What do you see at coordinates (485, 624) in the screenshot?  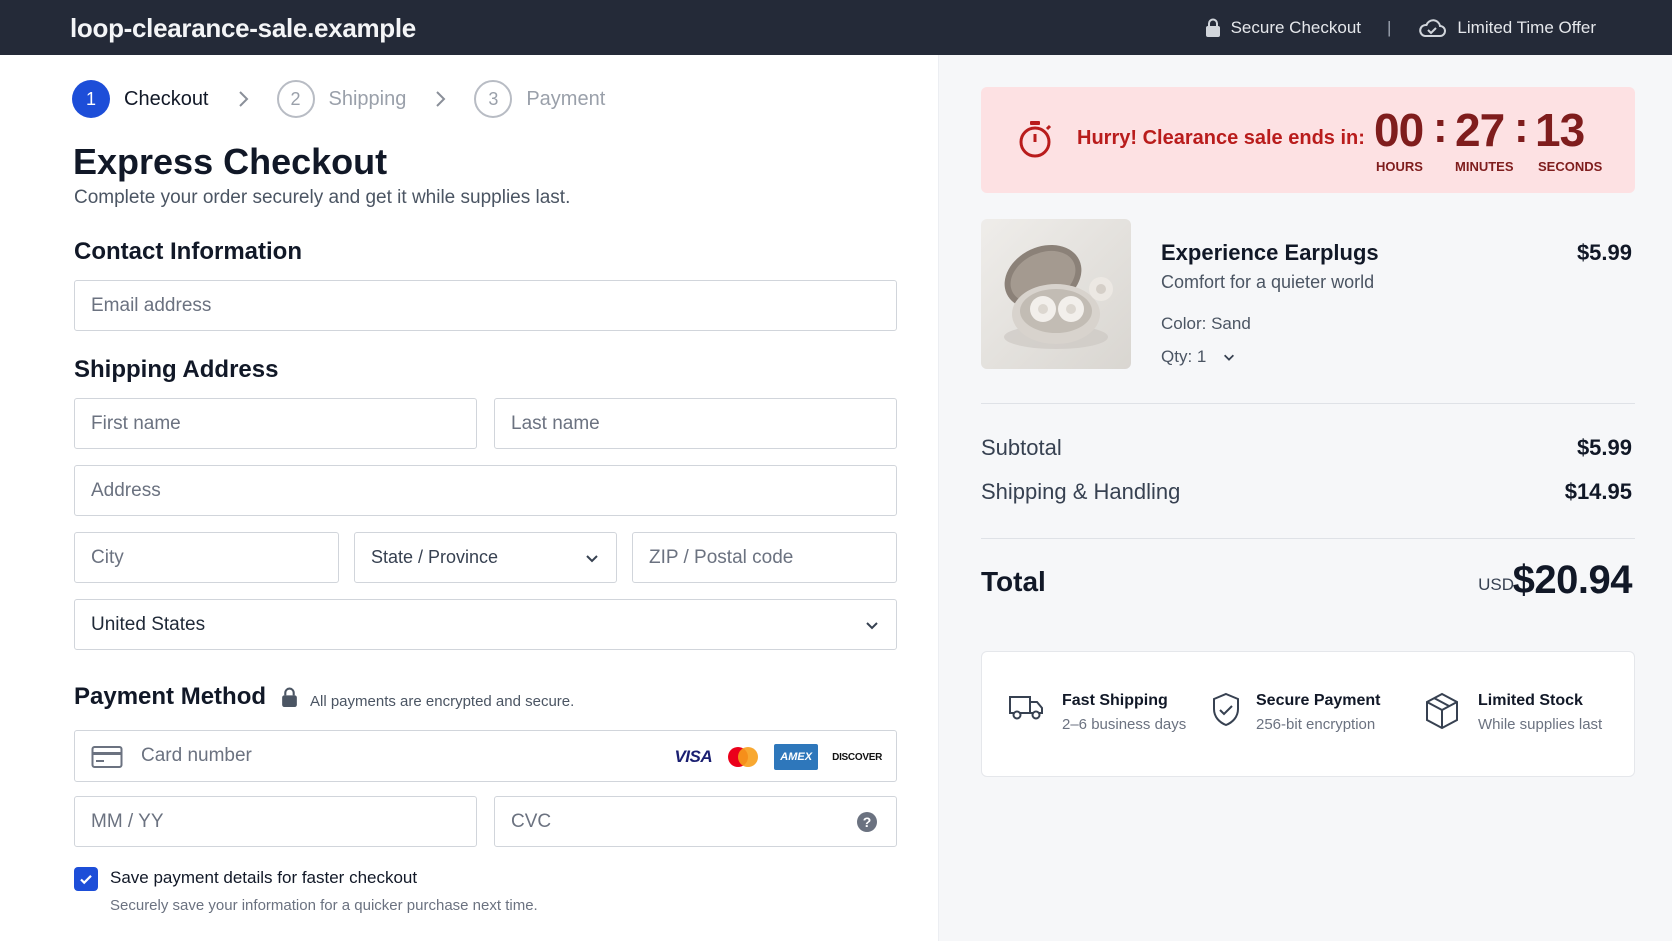 I see `country-select: United States` at bounding box center [485, 624].